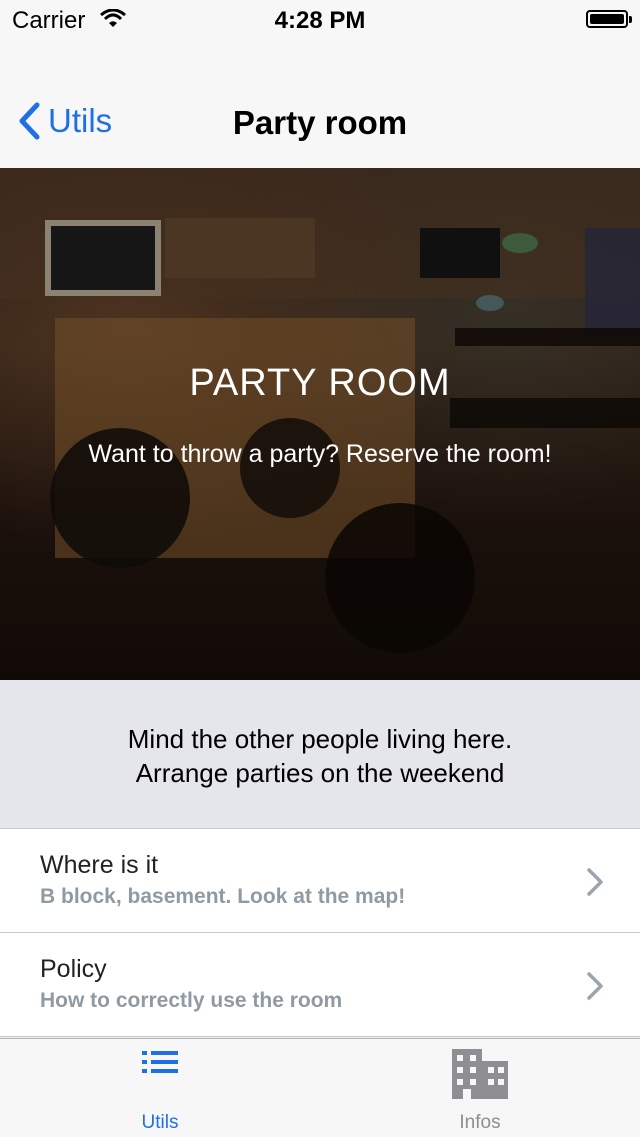  Describe the element at coordinates (320, 383) in the screenshot. I see `hero-title: PARTY ROOM` at that location.